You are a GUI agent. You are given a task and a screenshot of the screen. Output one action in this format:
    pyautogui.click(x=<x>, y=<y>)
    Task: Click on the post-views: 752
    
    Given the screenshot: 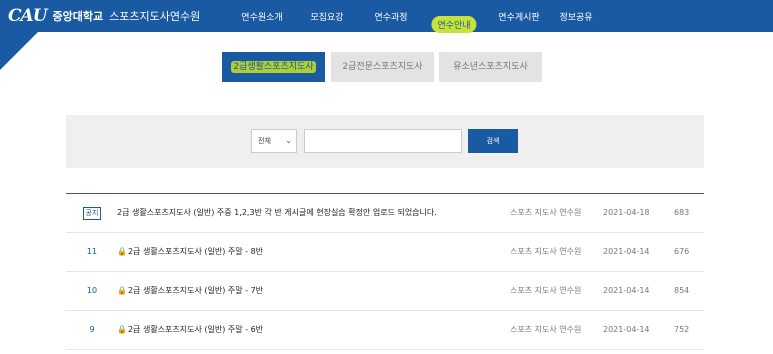 What is the action you would take?
    pyautogui.click(x=682, y=329)
    